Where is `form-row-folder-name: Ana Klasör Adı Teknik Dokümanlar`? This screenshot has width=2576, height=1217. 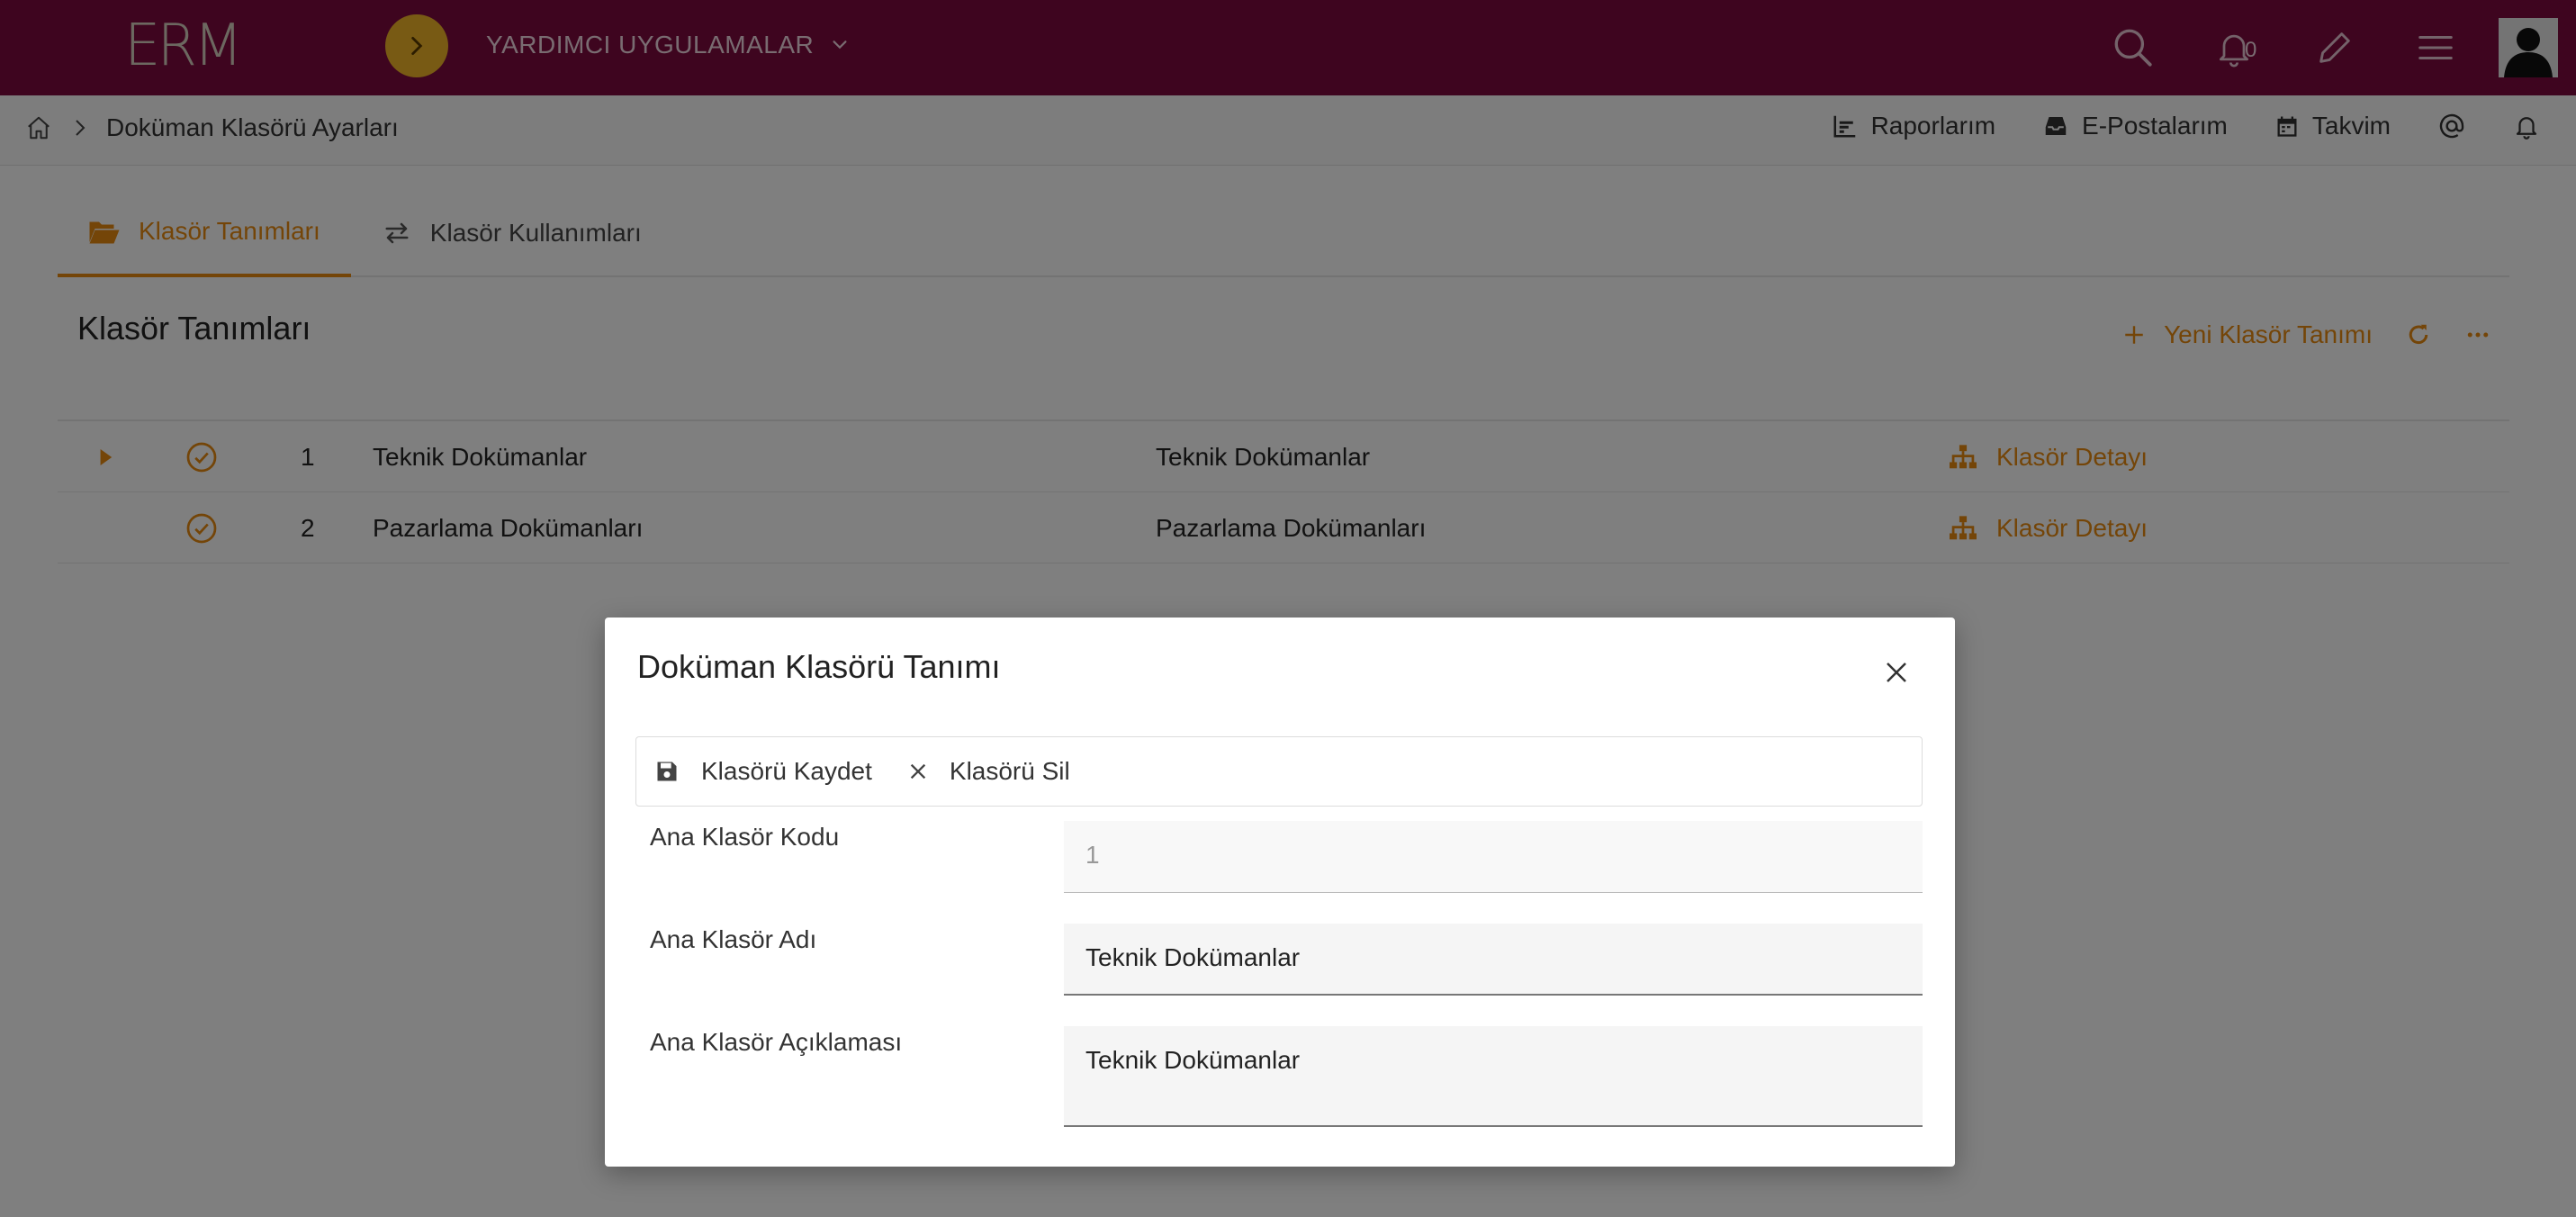 form-row-folder-name: Ana Klasör Adı Teknik Dokümanlar is located at coordinates (1286, 965).